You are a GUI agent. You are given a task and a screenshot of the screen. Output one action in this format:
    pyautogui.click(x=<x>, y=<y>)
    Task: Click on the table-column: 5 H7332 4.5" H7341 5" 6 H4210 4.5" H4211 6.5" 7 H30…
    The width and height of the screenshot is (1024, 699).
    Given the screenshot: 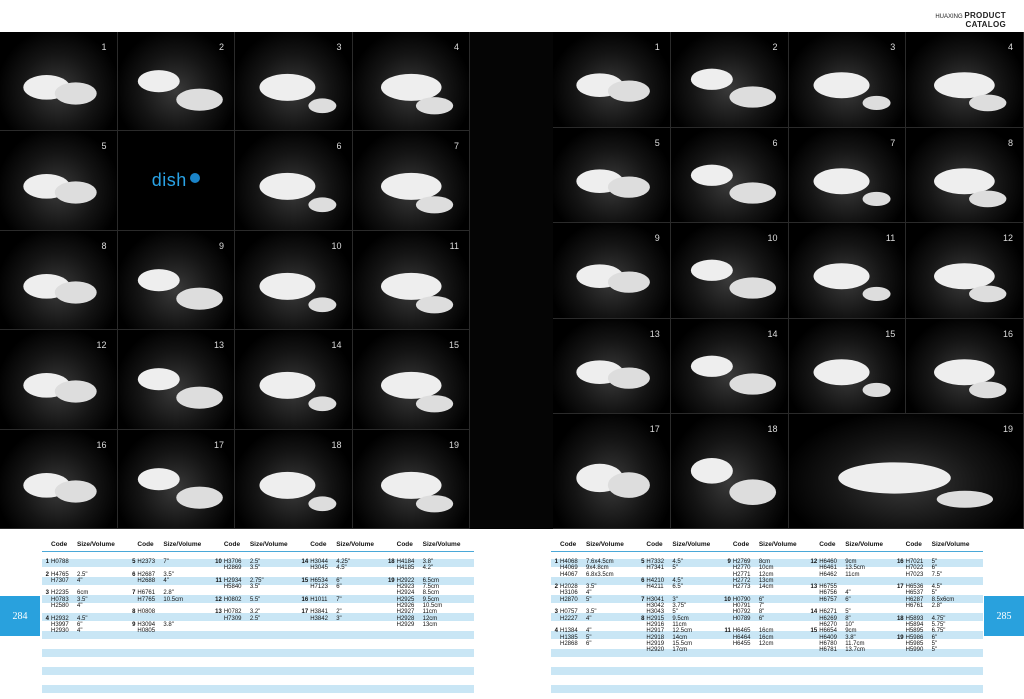 What is the action you would take?
    pyautogui.click(x=680, y=606)
    